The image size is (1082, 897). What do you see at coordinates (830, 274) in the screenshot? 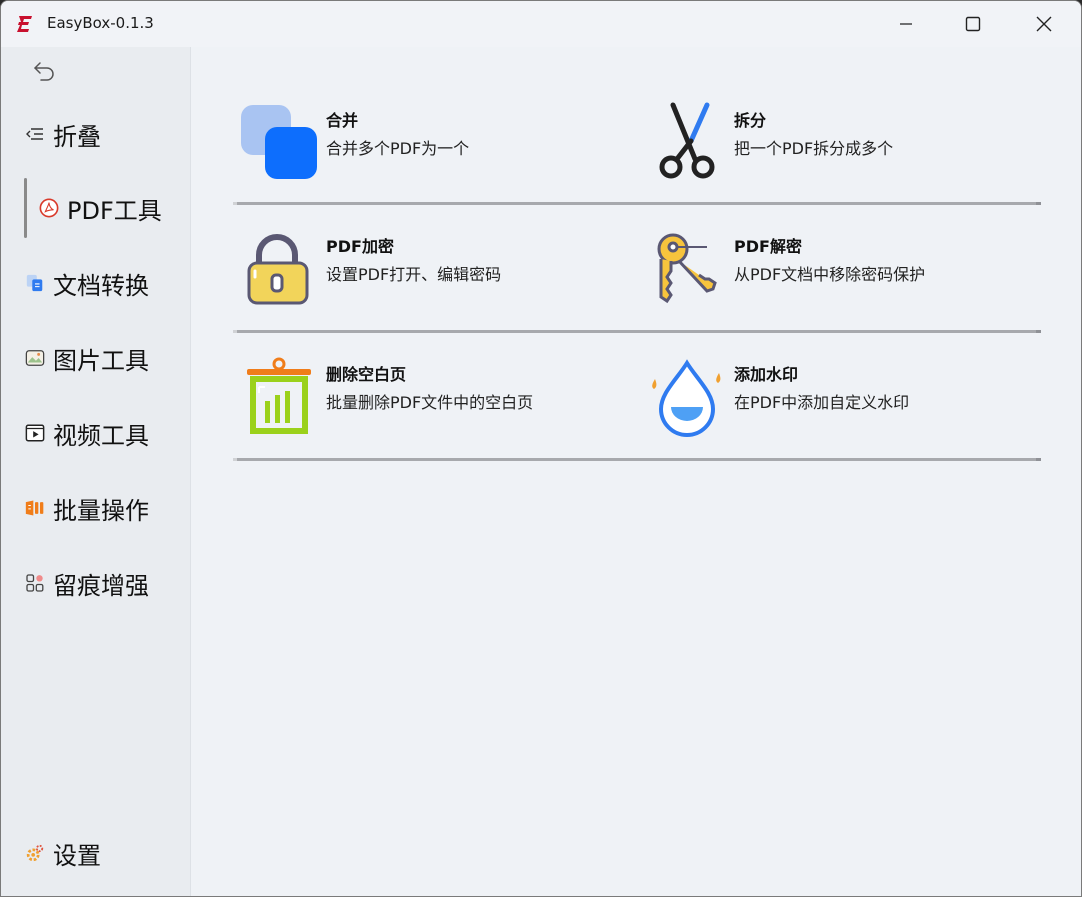
I see `tool-description: 从PDF文档中移除密码保护` at bounding box center [830, 274].